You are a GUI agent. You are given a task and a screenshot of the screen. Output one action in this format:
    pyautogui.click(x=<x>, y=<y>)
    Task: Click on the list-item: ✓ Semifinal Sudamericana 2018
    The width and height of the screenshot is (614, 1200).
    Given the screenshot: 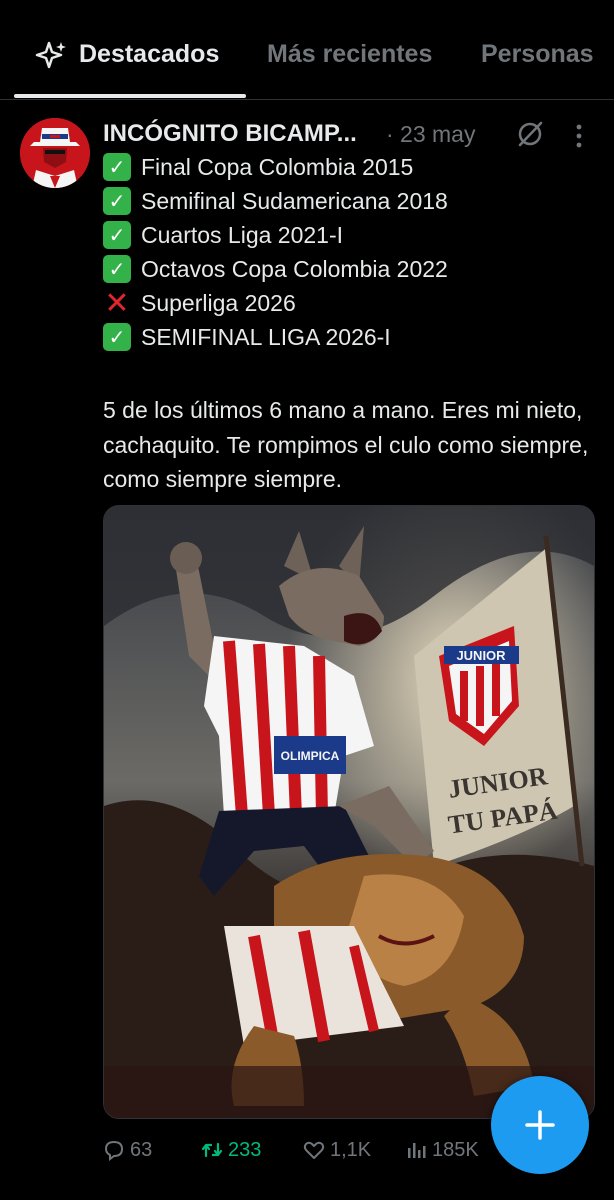 What is the action you would take?
    pyautogui.click(x=348, y=201)
    